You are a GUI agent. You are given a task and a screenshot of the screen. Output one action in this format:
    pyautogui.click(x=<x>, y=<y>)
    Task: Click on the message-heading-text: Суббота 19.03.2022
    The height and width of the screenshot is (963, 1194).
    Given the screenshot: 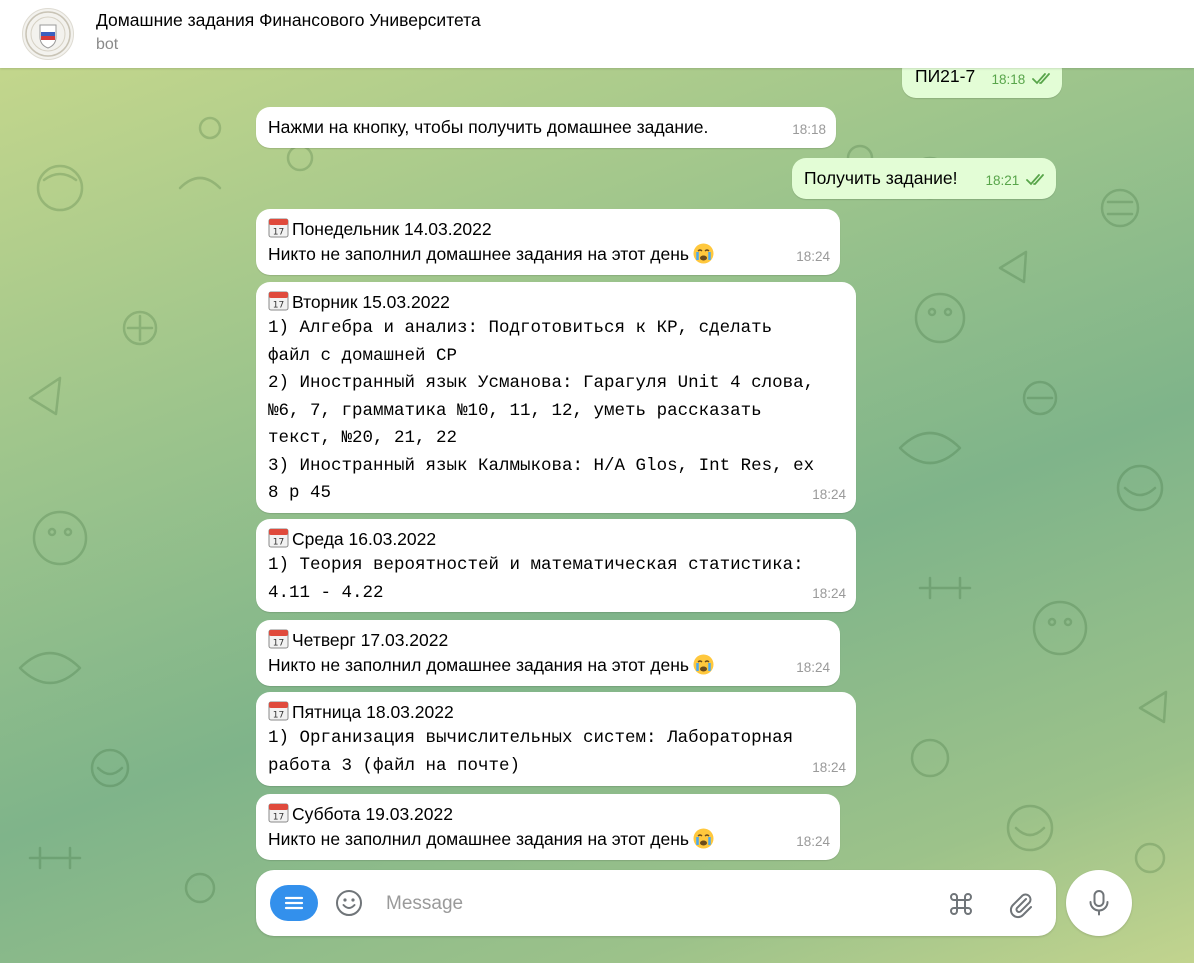 What is the action you would take?
    pyautogui.click(x=372, y=814)
    